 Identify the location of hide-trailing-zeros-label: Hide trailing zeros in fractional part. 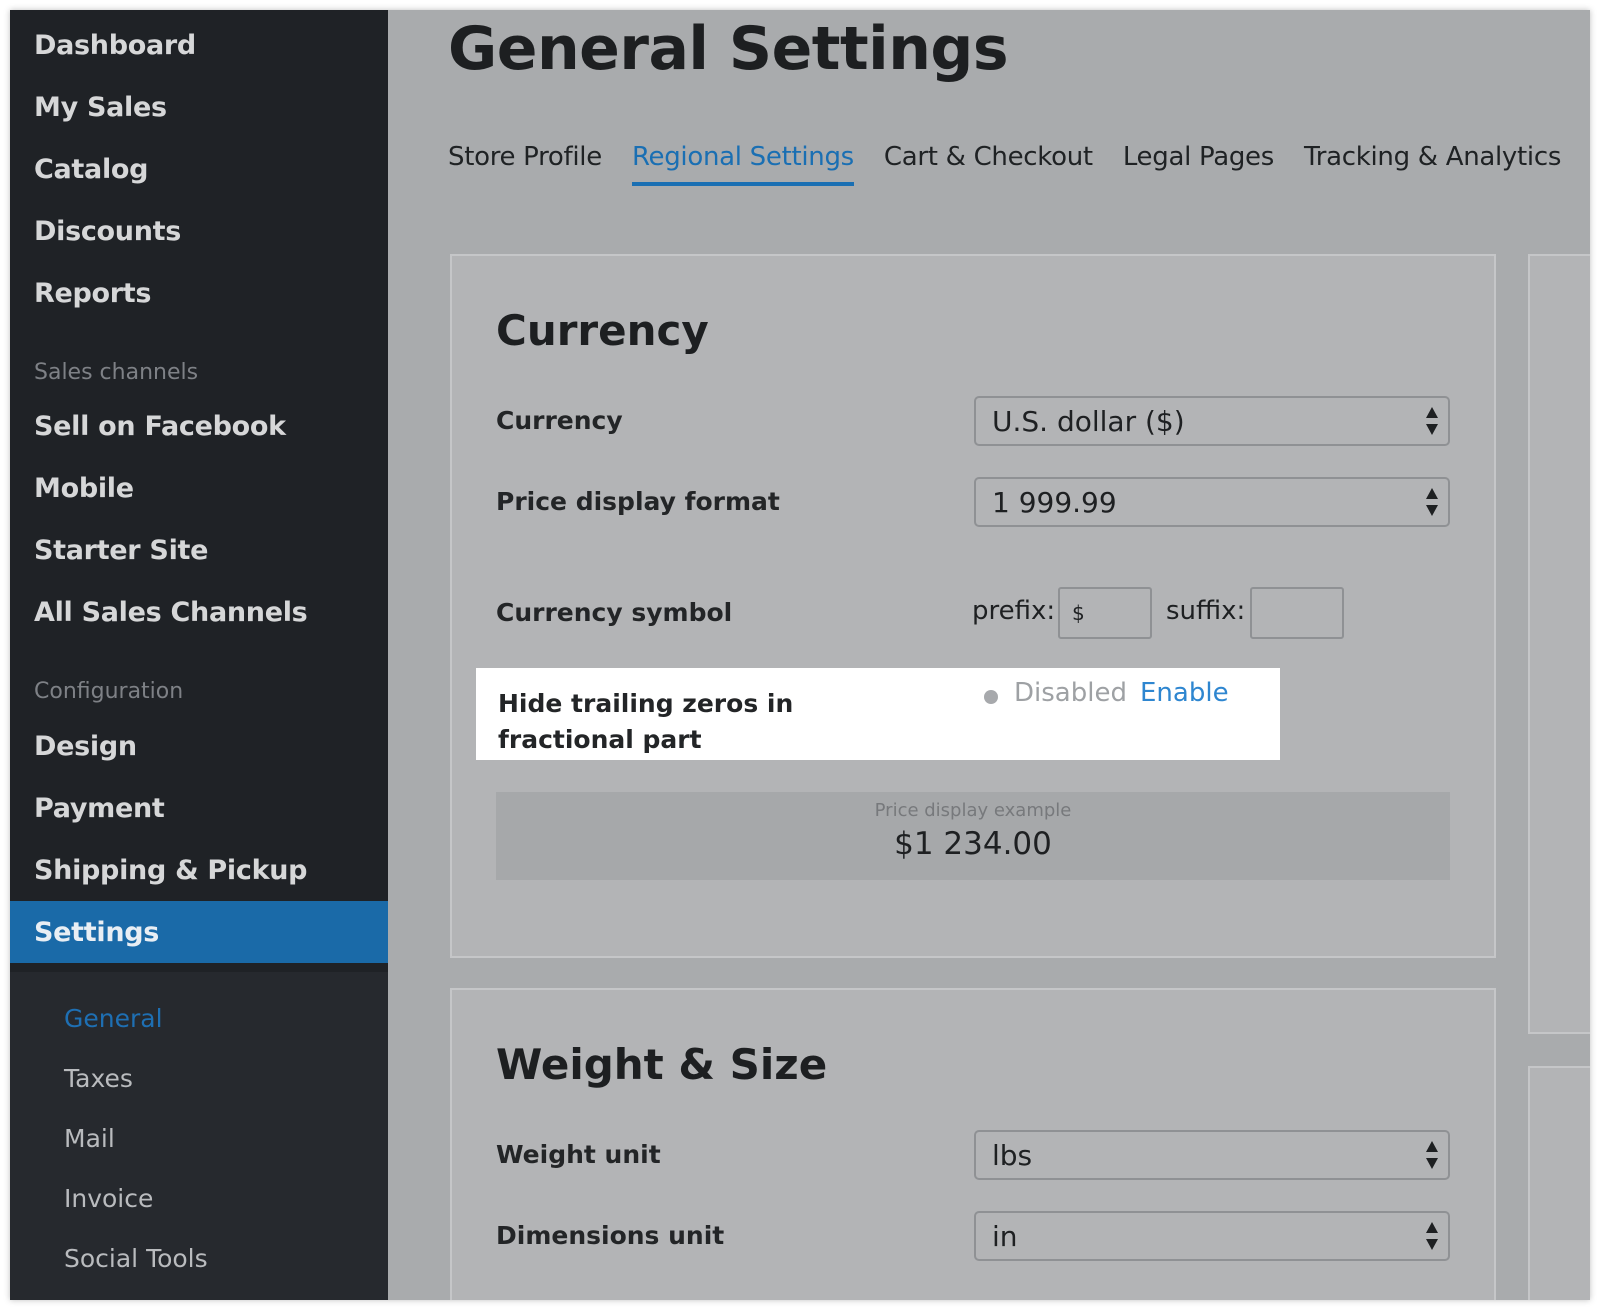
(646, 721).